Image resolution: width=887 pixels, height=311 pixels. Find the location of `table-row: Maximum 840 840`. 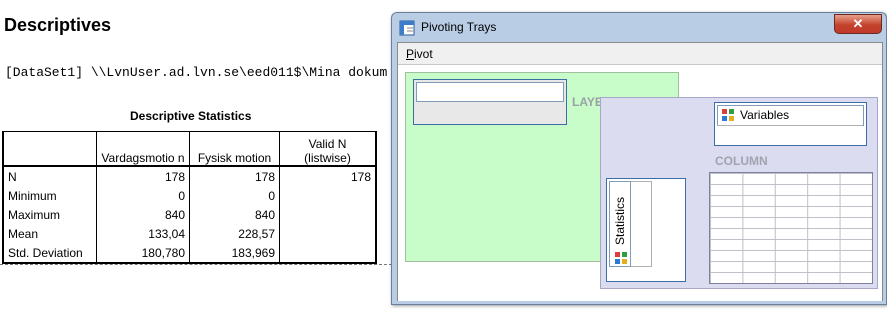

table-row: Maximum 840 840 is located at coordinates (189, 214).